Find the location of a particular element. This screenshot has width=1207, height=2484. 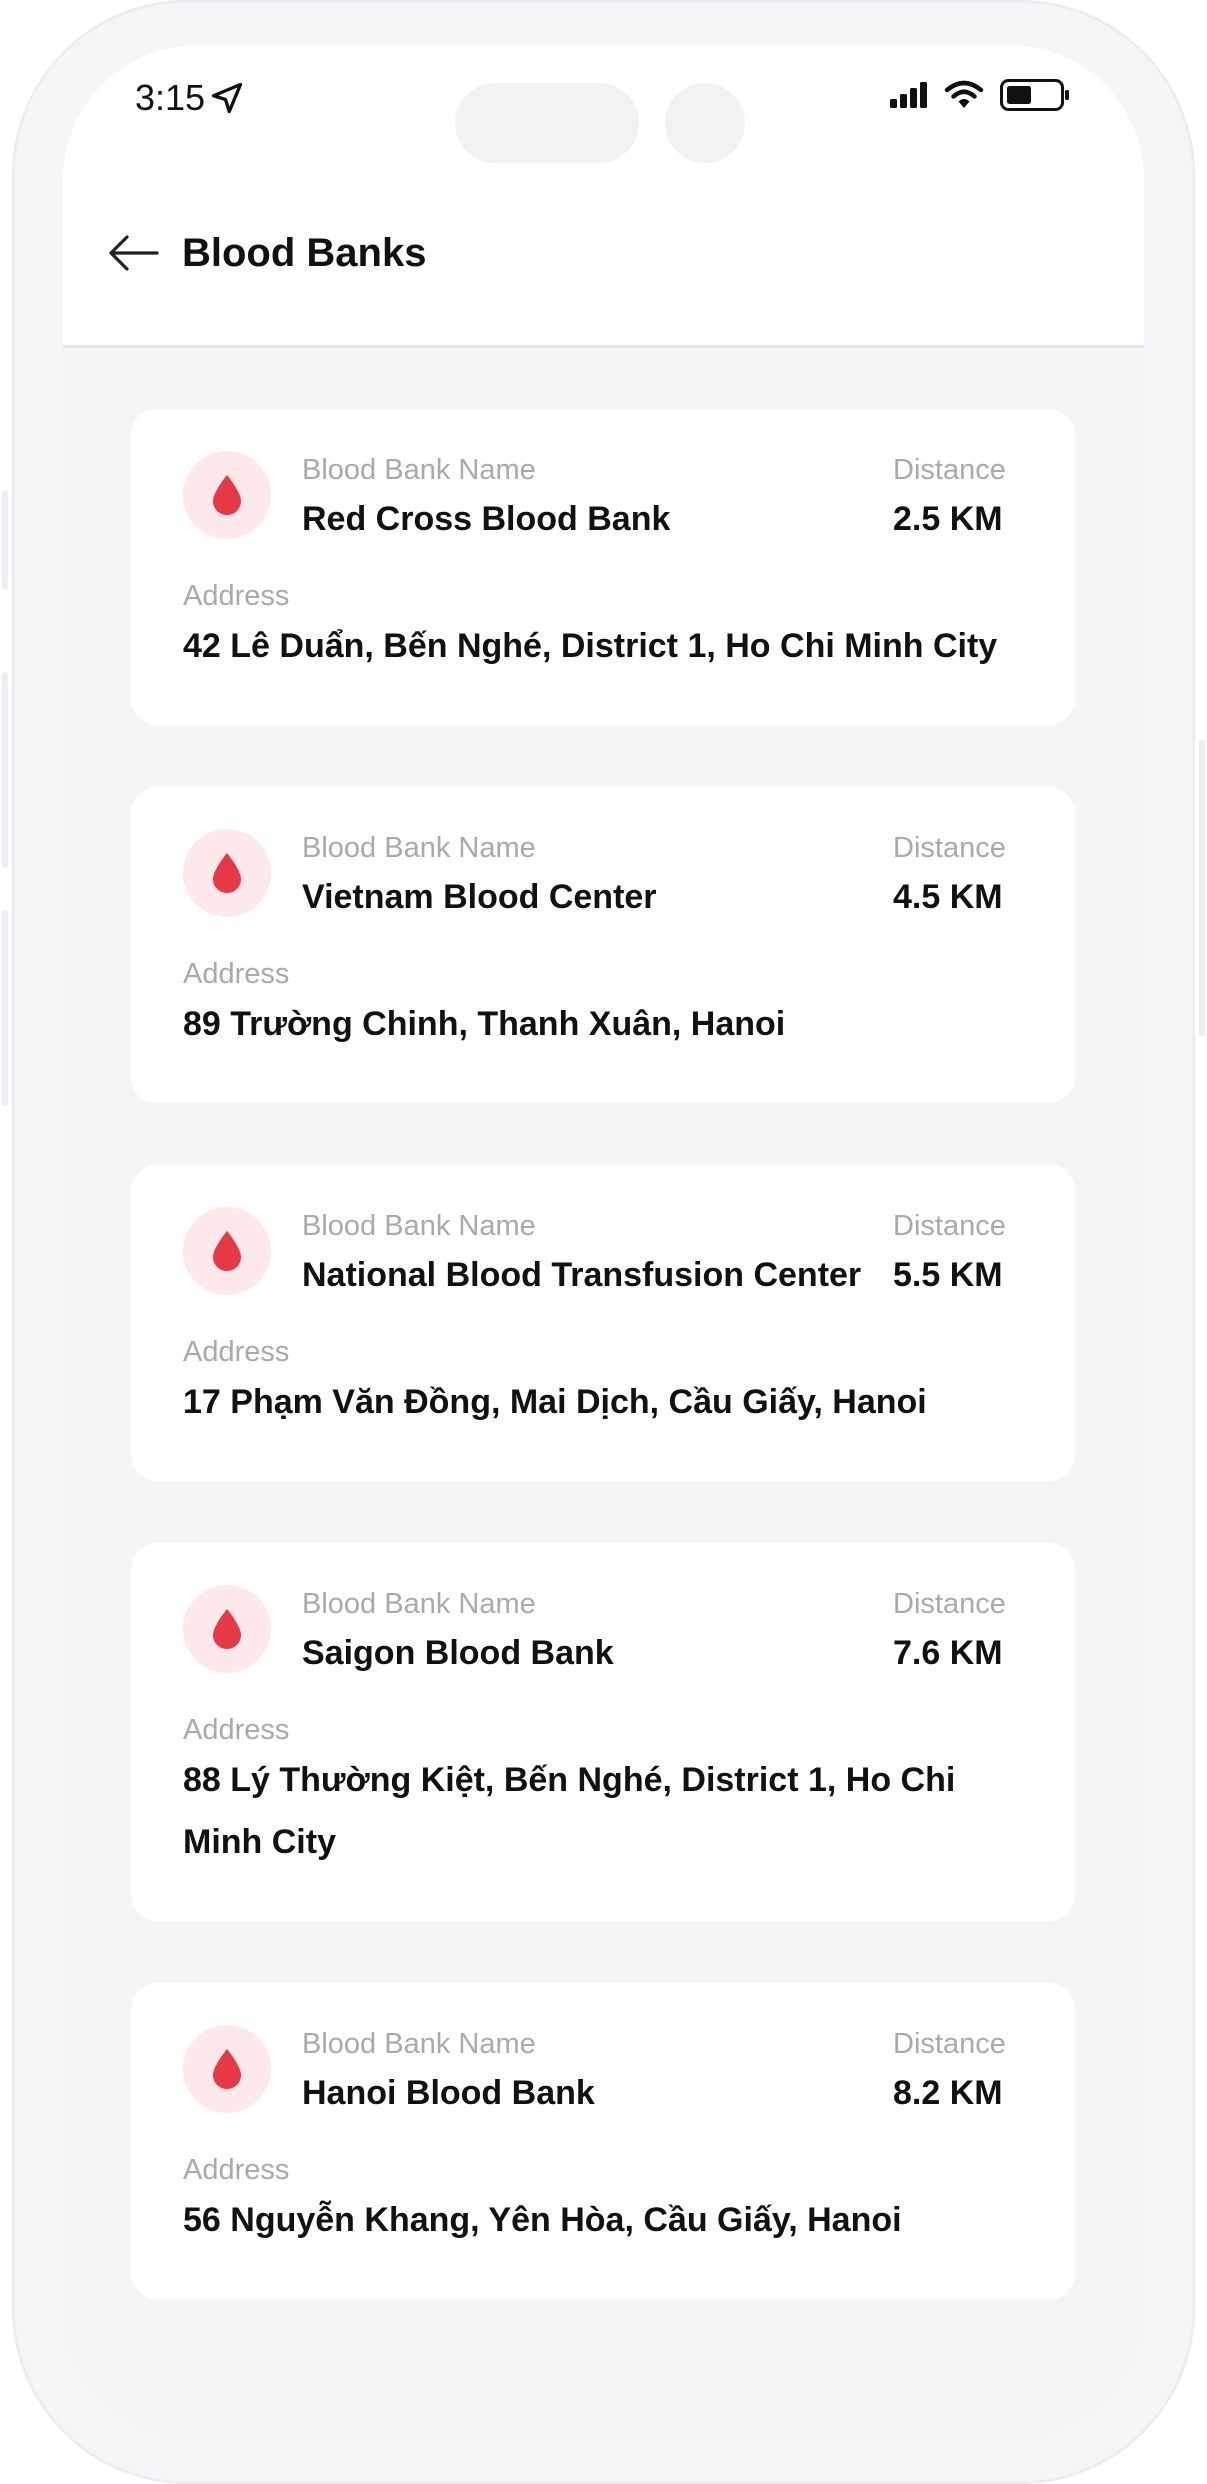

name-column: Blood Bank Name Saigon Blood Bank is located at coordinates (597, 1630).